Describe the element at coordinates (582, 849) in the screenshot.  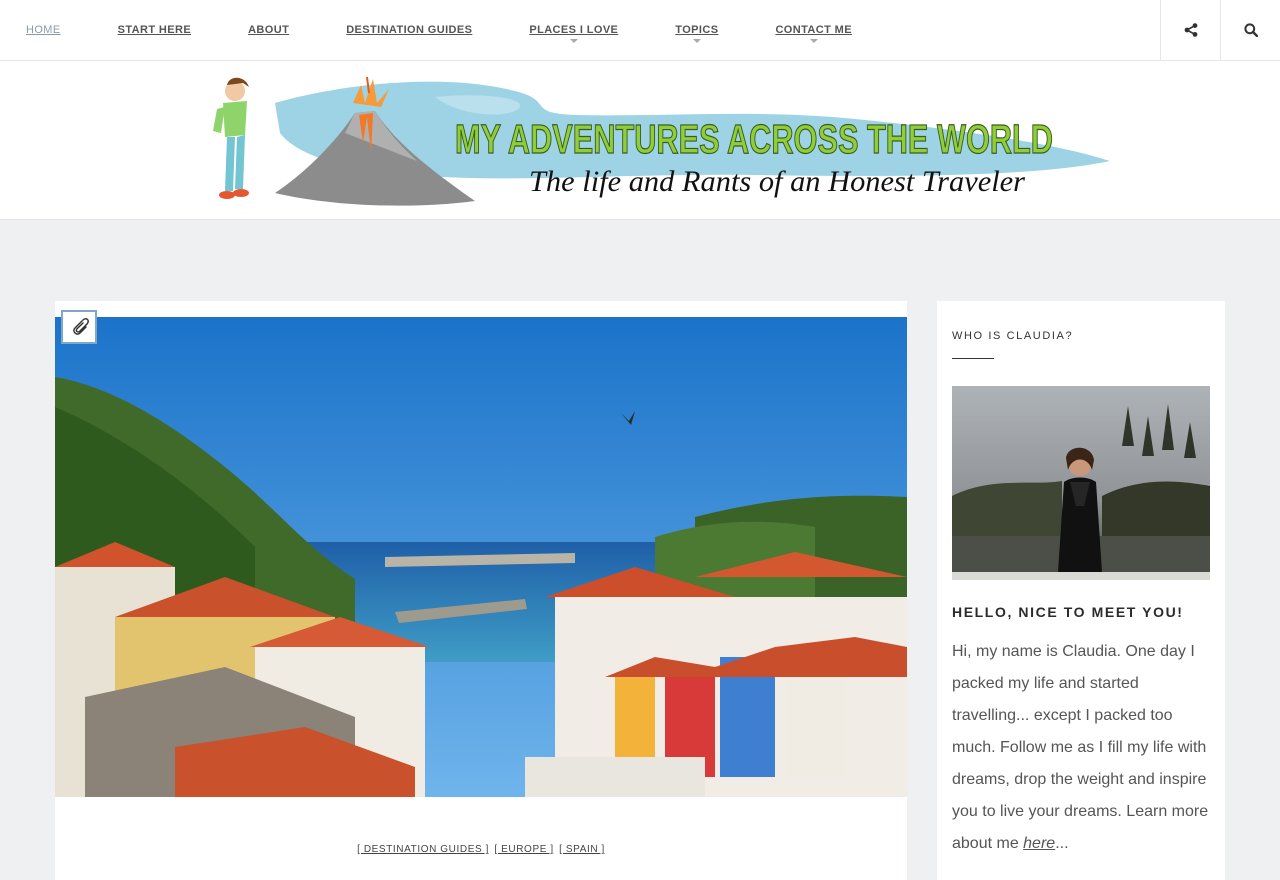
I see `category-link-spain: [ SPAIN ]` at that location.